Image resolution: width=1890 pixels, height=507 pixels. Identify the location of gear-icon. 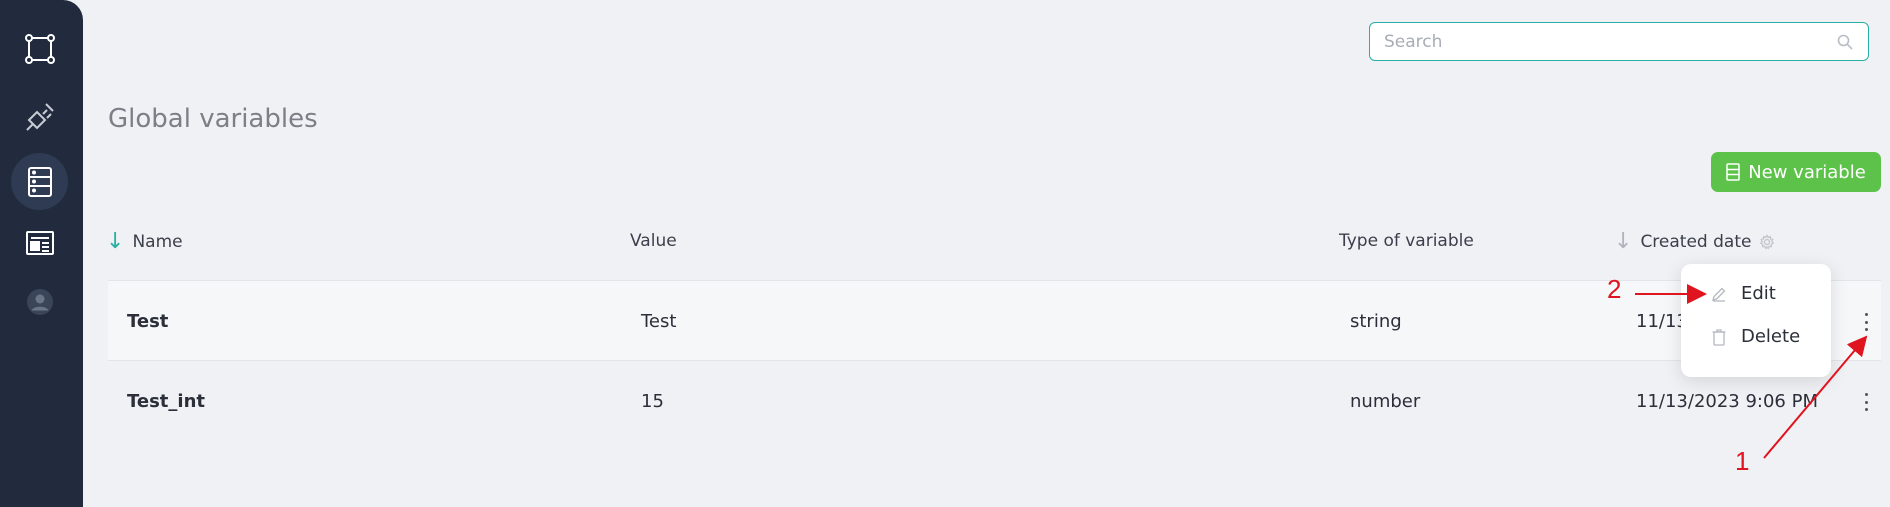
(1767, 242).